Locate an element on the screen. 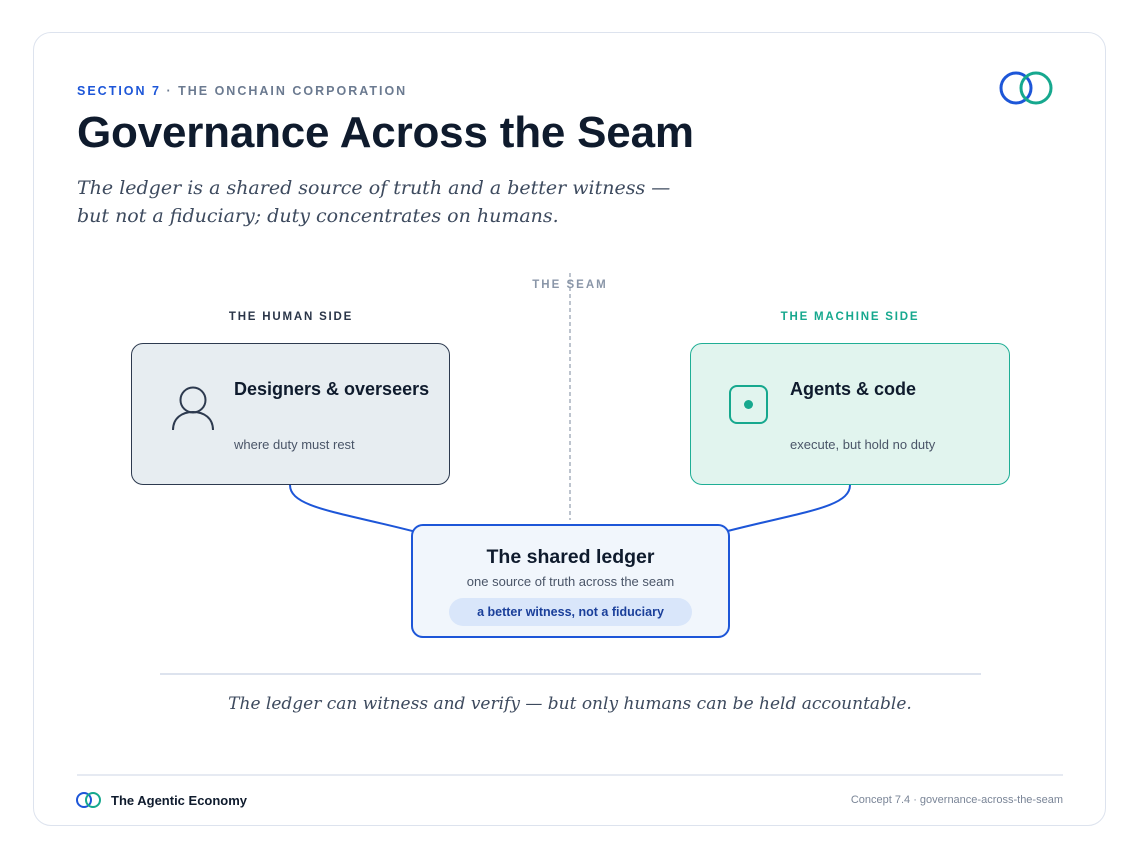  divider is located at coordinates (570, 674).